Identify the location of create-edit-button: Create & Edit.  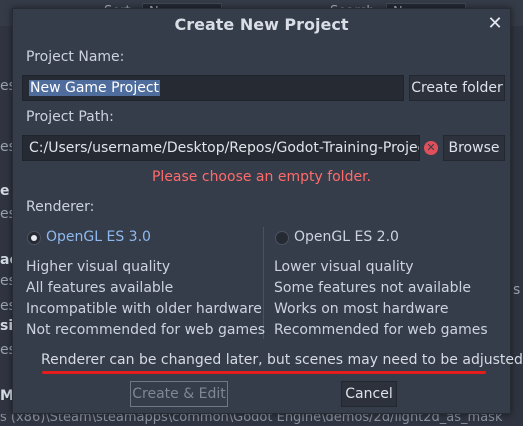
(179, 394).